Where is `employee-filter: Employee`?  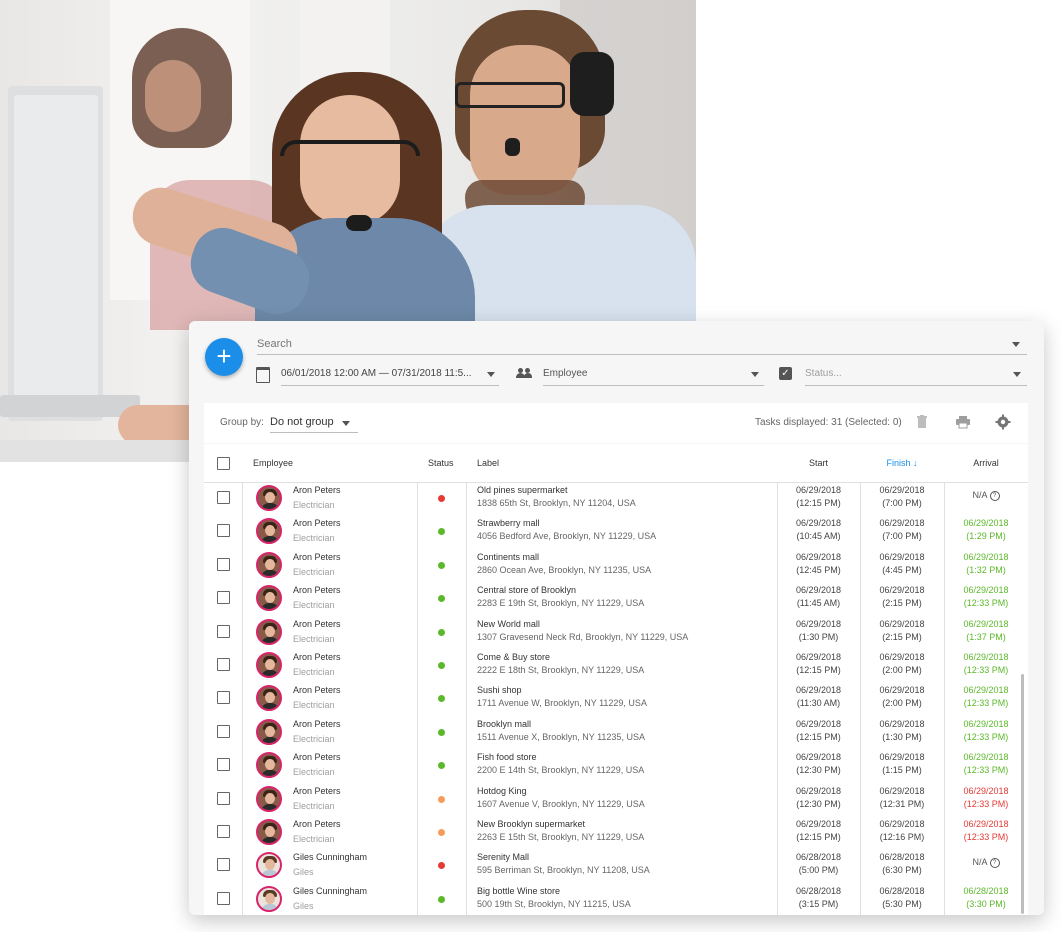 employee-filter: Employee is located at coordinates (653, 374).